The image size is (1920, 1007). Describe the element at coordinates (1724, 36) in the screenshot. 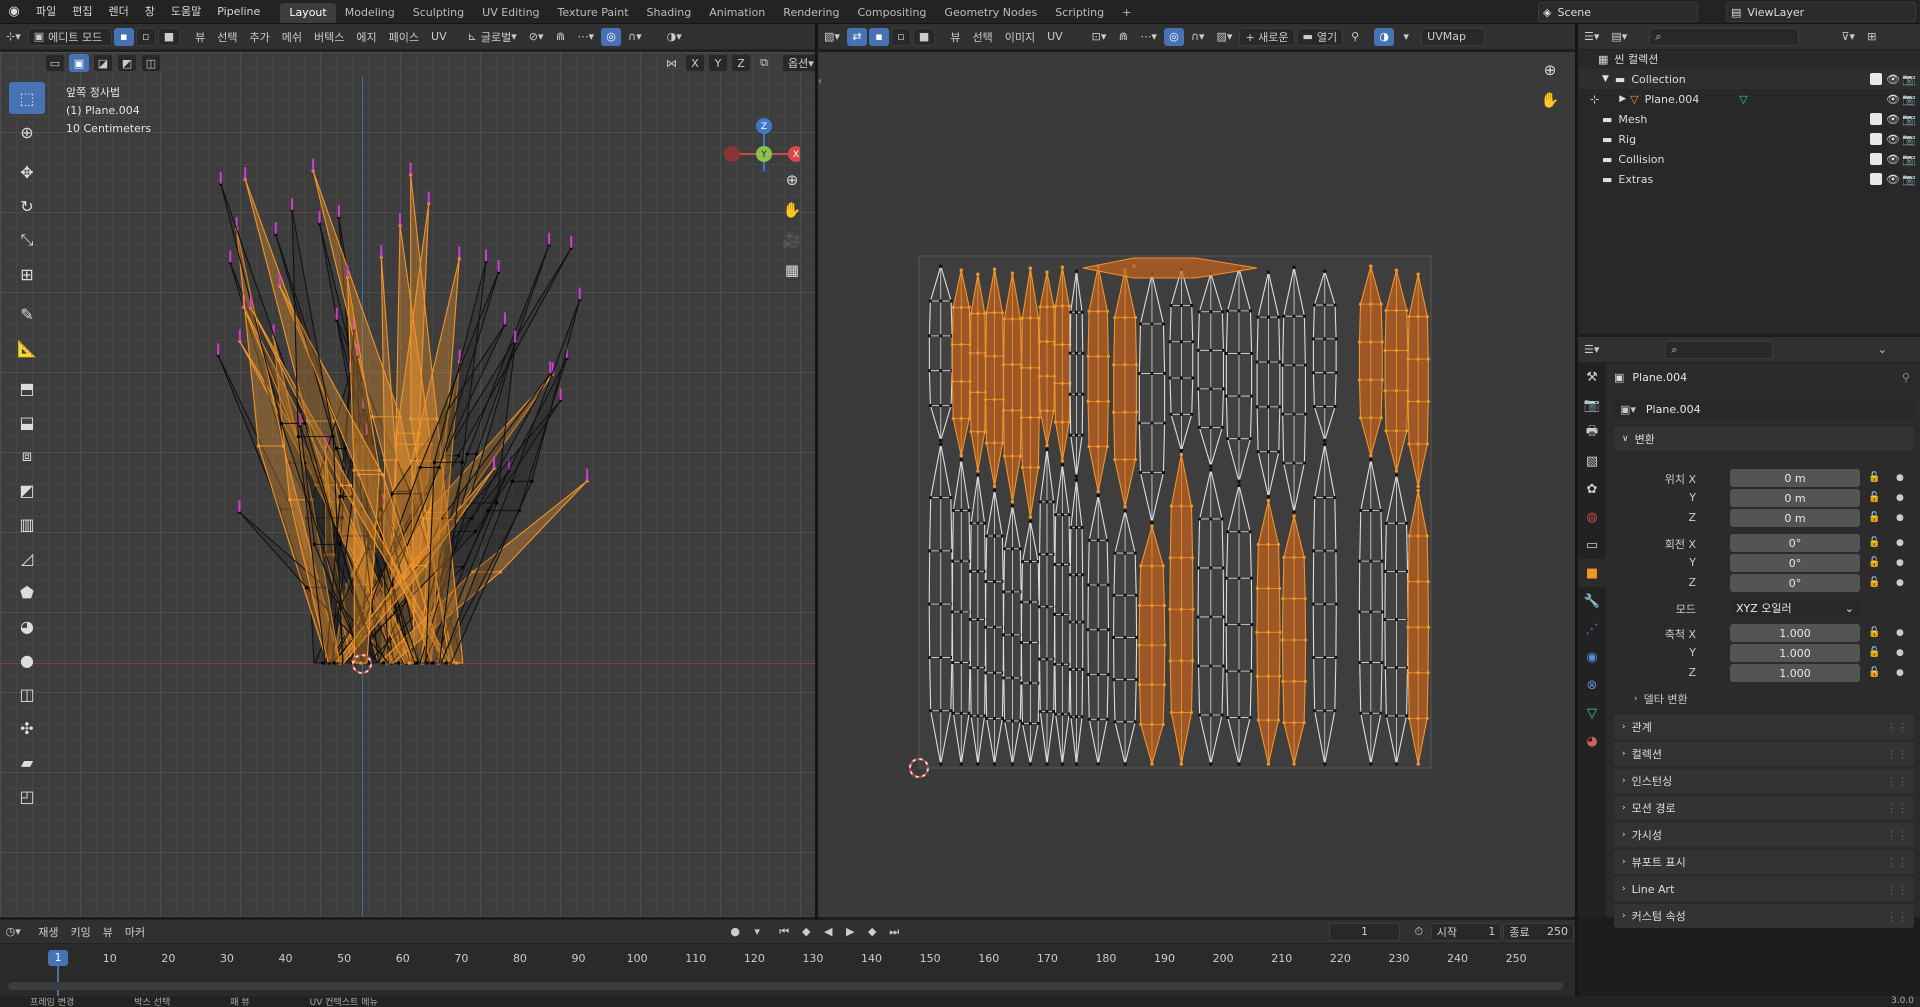

I see `outliner-search-input: ⌕` at that location.